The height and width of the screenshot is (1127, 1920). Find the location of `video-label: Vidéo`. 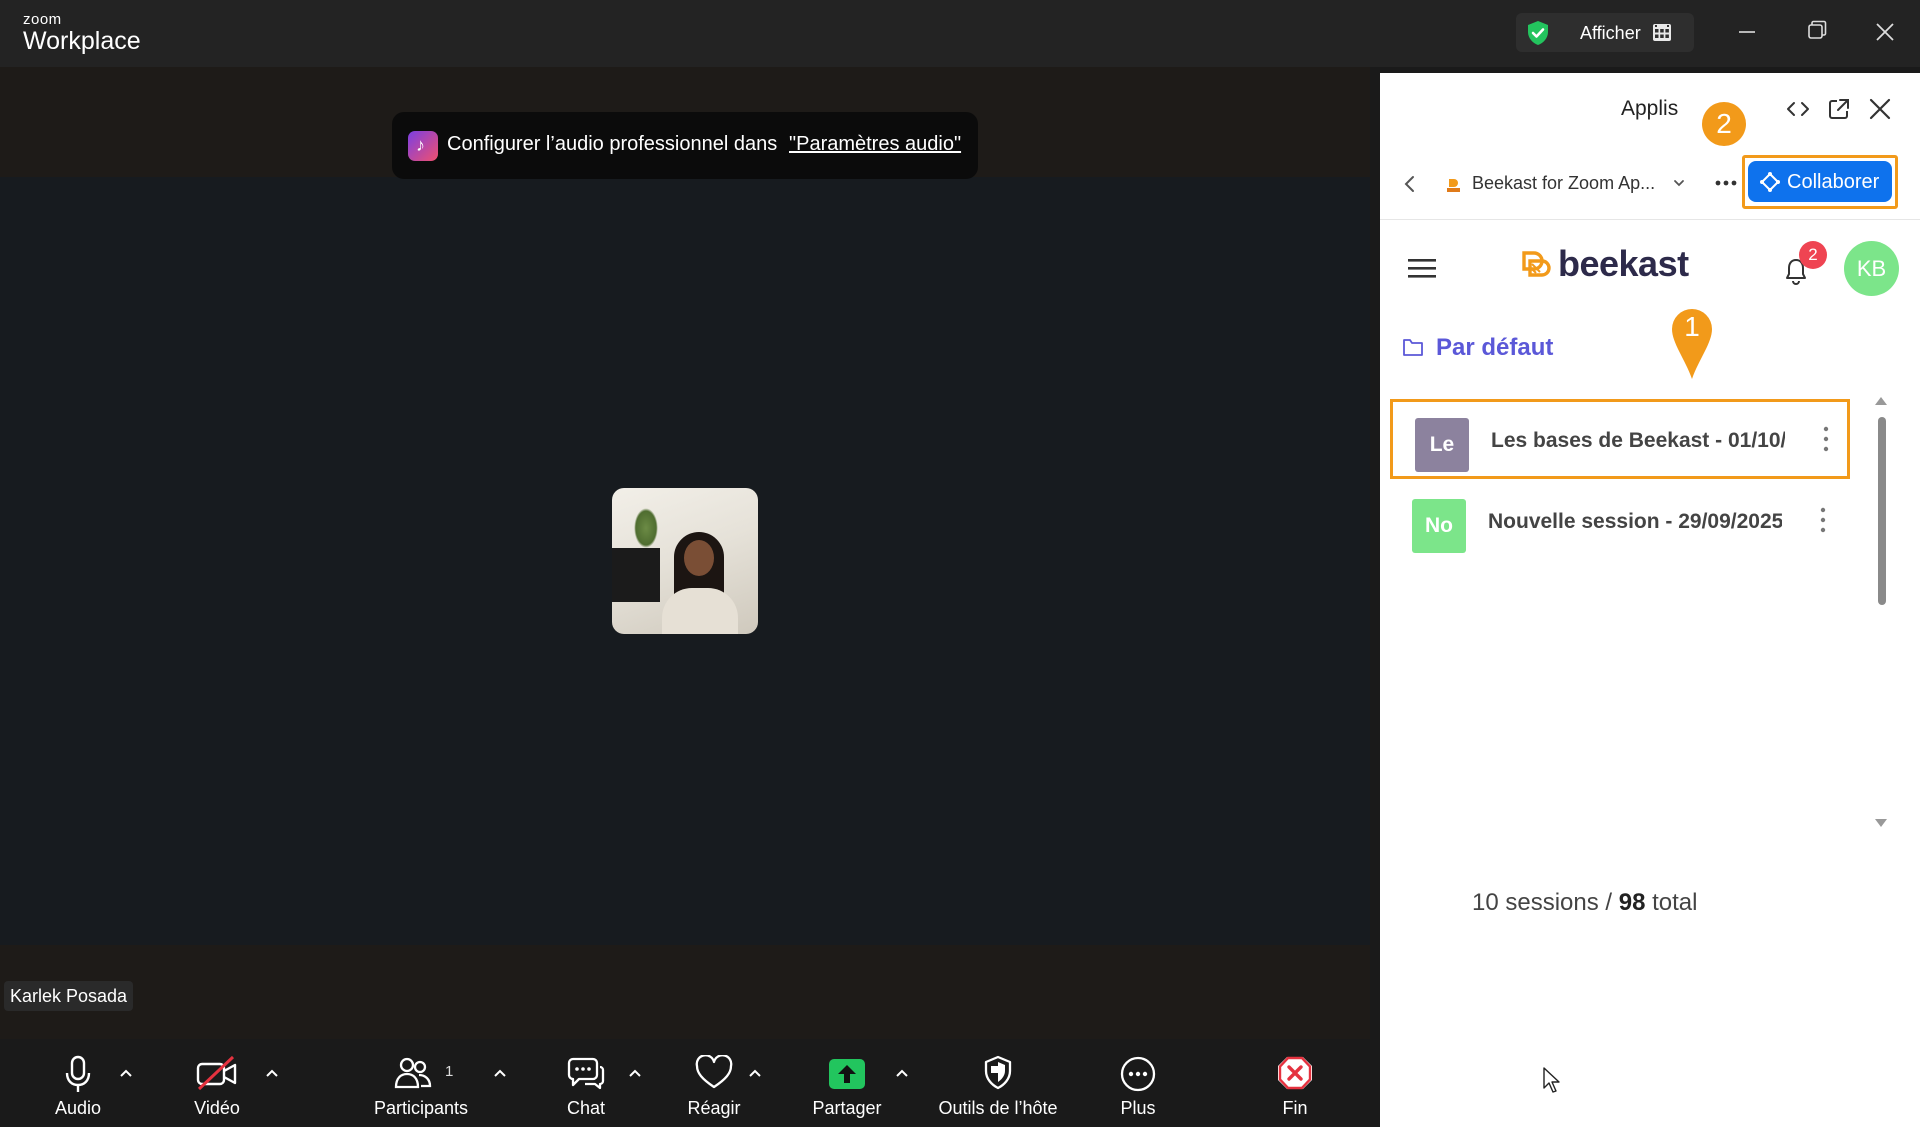

video-label: Vidéo is located at coordinates (217, 1108).